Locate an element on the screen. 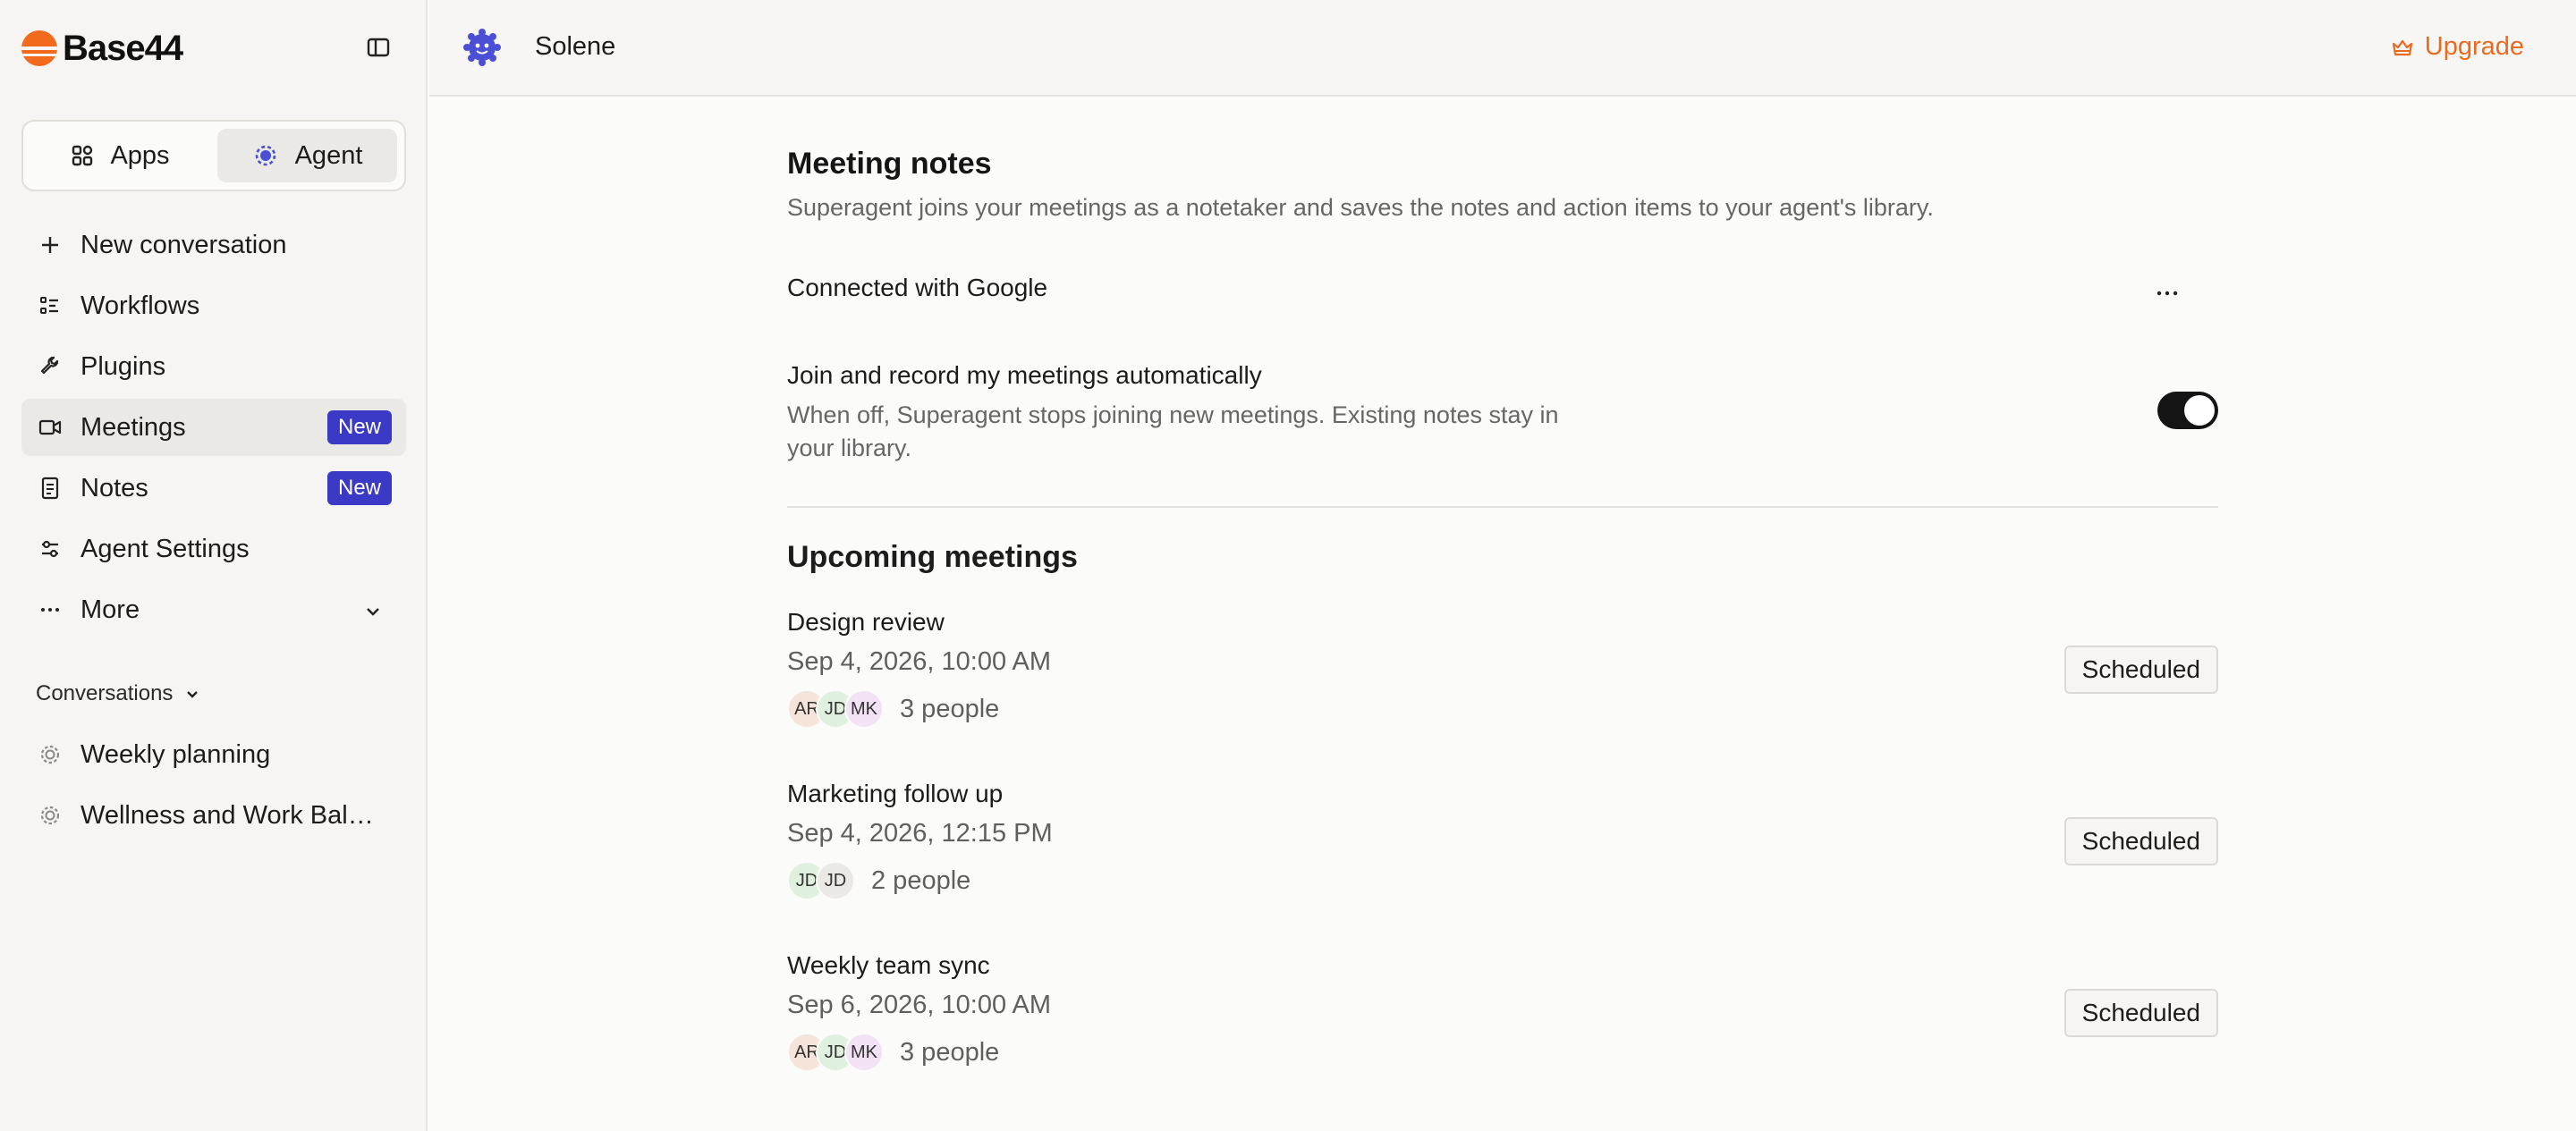  collapse-sidebar-button is located at coordinates (378, 47).